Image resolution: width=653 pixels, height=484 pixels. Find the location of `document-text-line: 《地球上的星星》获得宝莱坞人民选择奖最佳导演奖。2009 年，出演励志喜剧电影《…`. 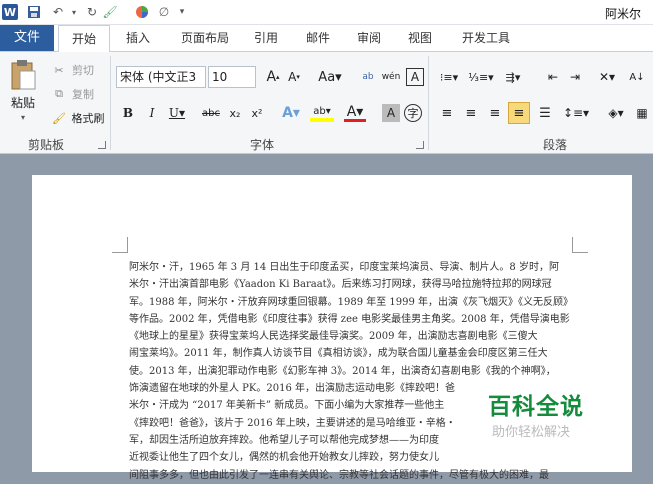

document-text-line: 《地球上的星星》获得宝莱坞人民选择奖最佳导演奖。2009 年，出演励志喜剧电影《… is located at coordinates (333, 337).